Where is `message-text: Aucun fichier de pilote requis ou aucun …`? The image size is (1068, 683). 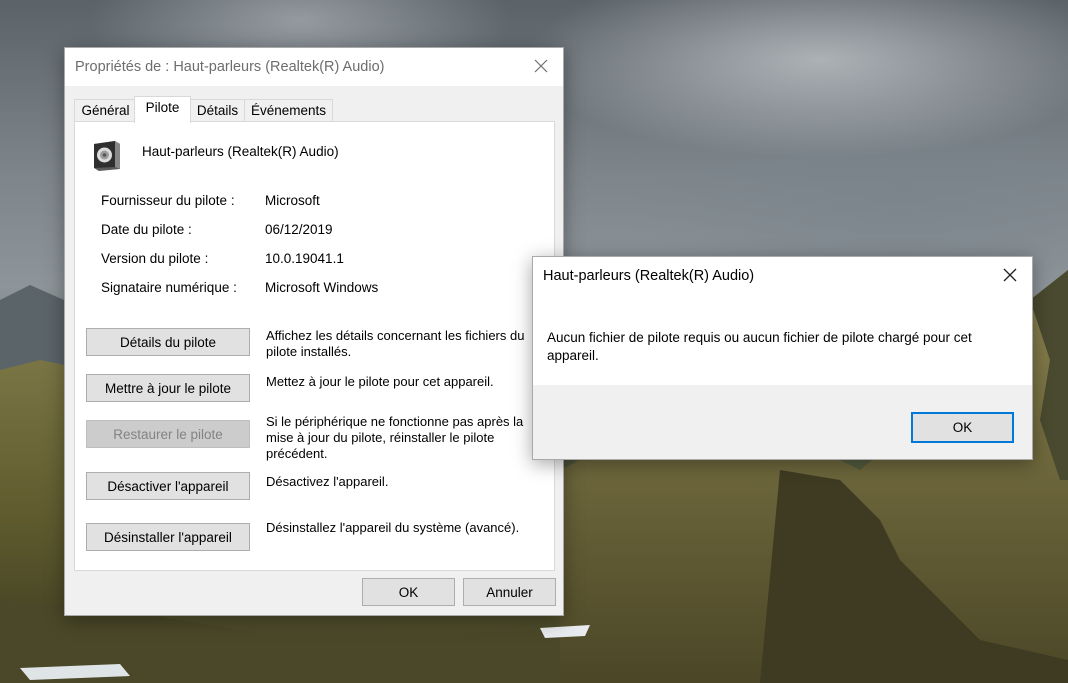
message-text: Aucun fichier de pilote requis ou aucun … is located at coordinates (759, 346).